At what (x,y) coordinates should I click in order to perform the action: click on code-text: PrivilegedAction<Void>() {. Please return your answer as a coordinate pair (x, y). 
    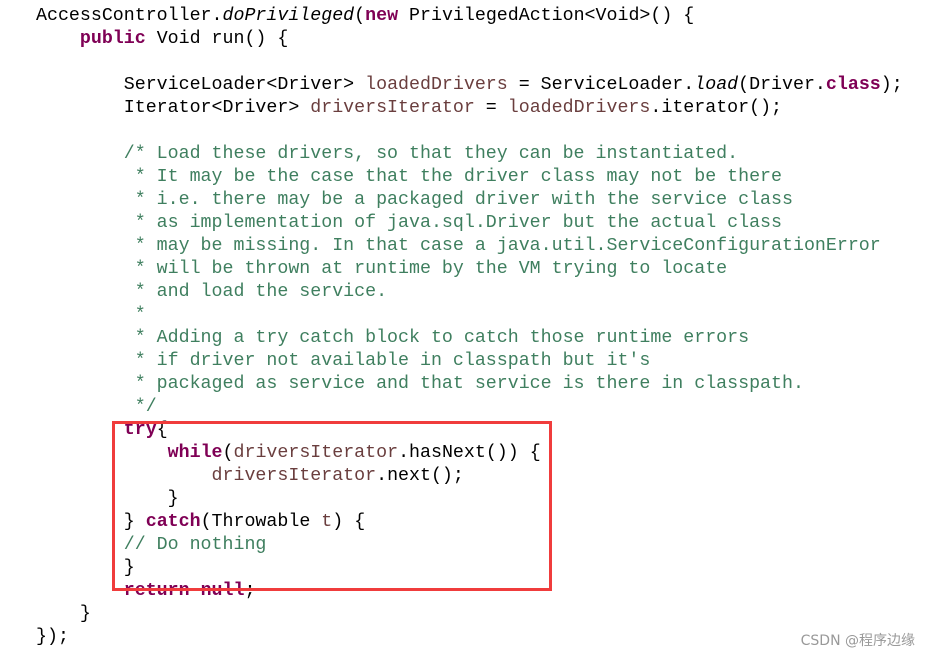
    Looking at the image, I should click on (546, 16).